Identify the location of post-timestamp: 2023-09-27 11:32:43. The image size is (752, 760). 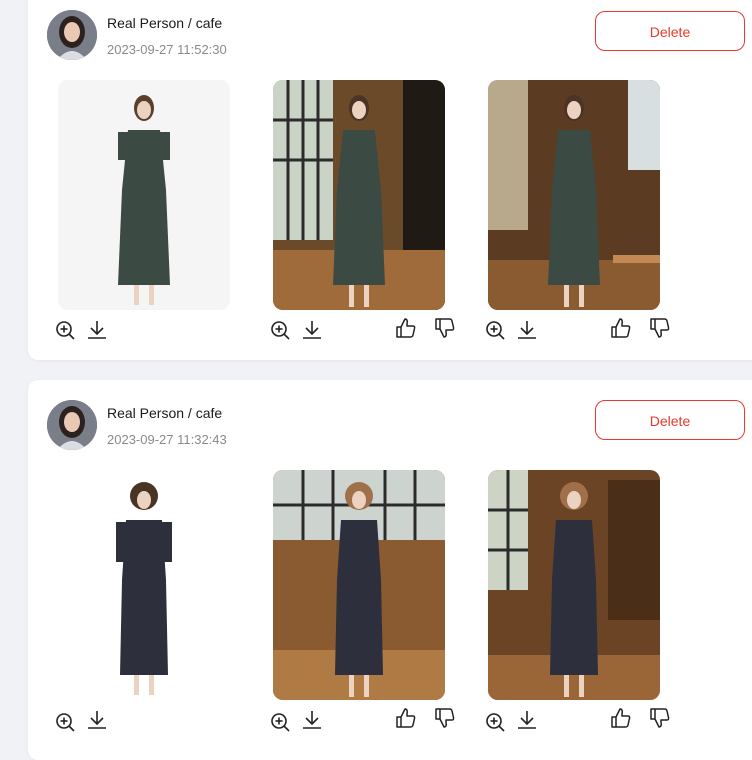
(167, 439).